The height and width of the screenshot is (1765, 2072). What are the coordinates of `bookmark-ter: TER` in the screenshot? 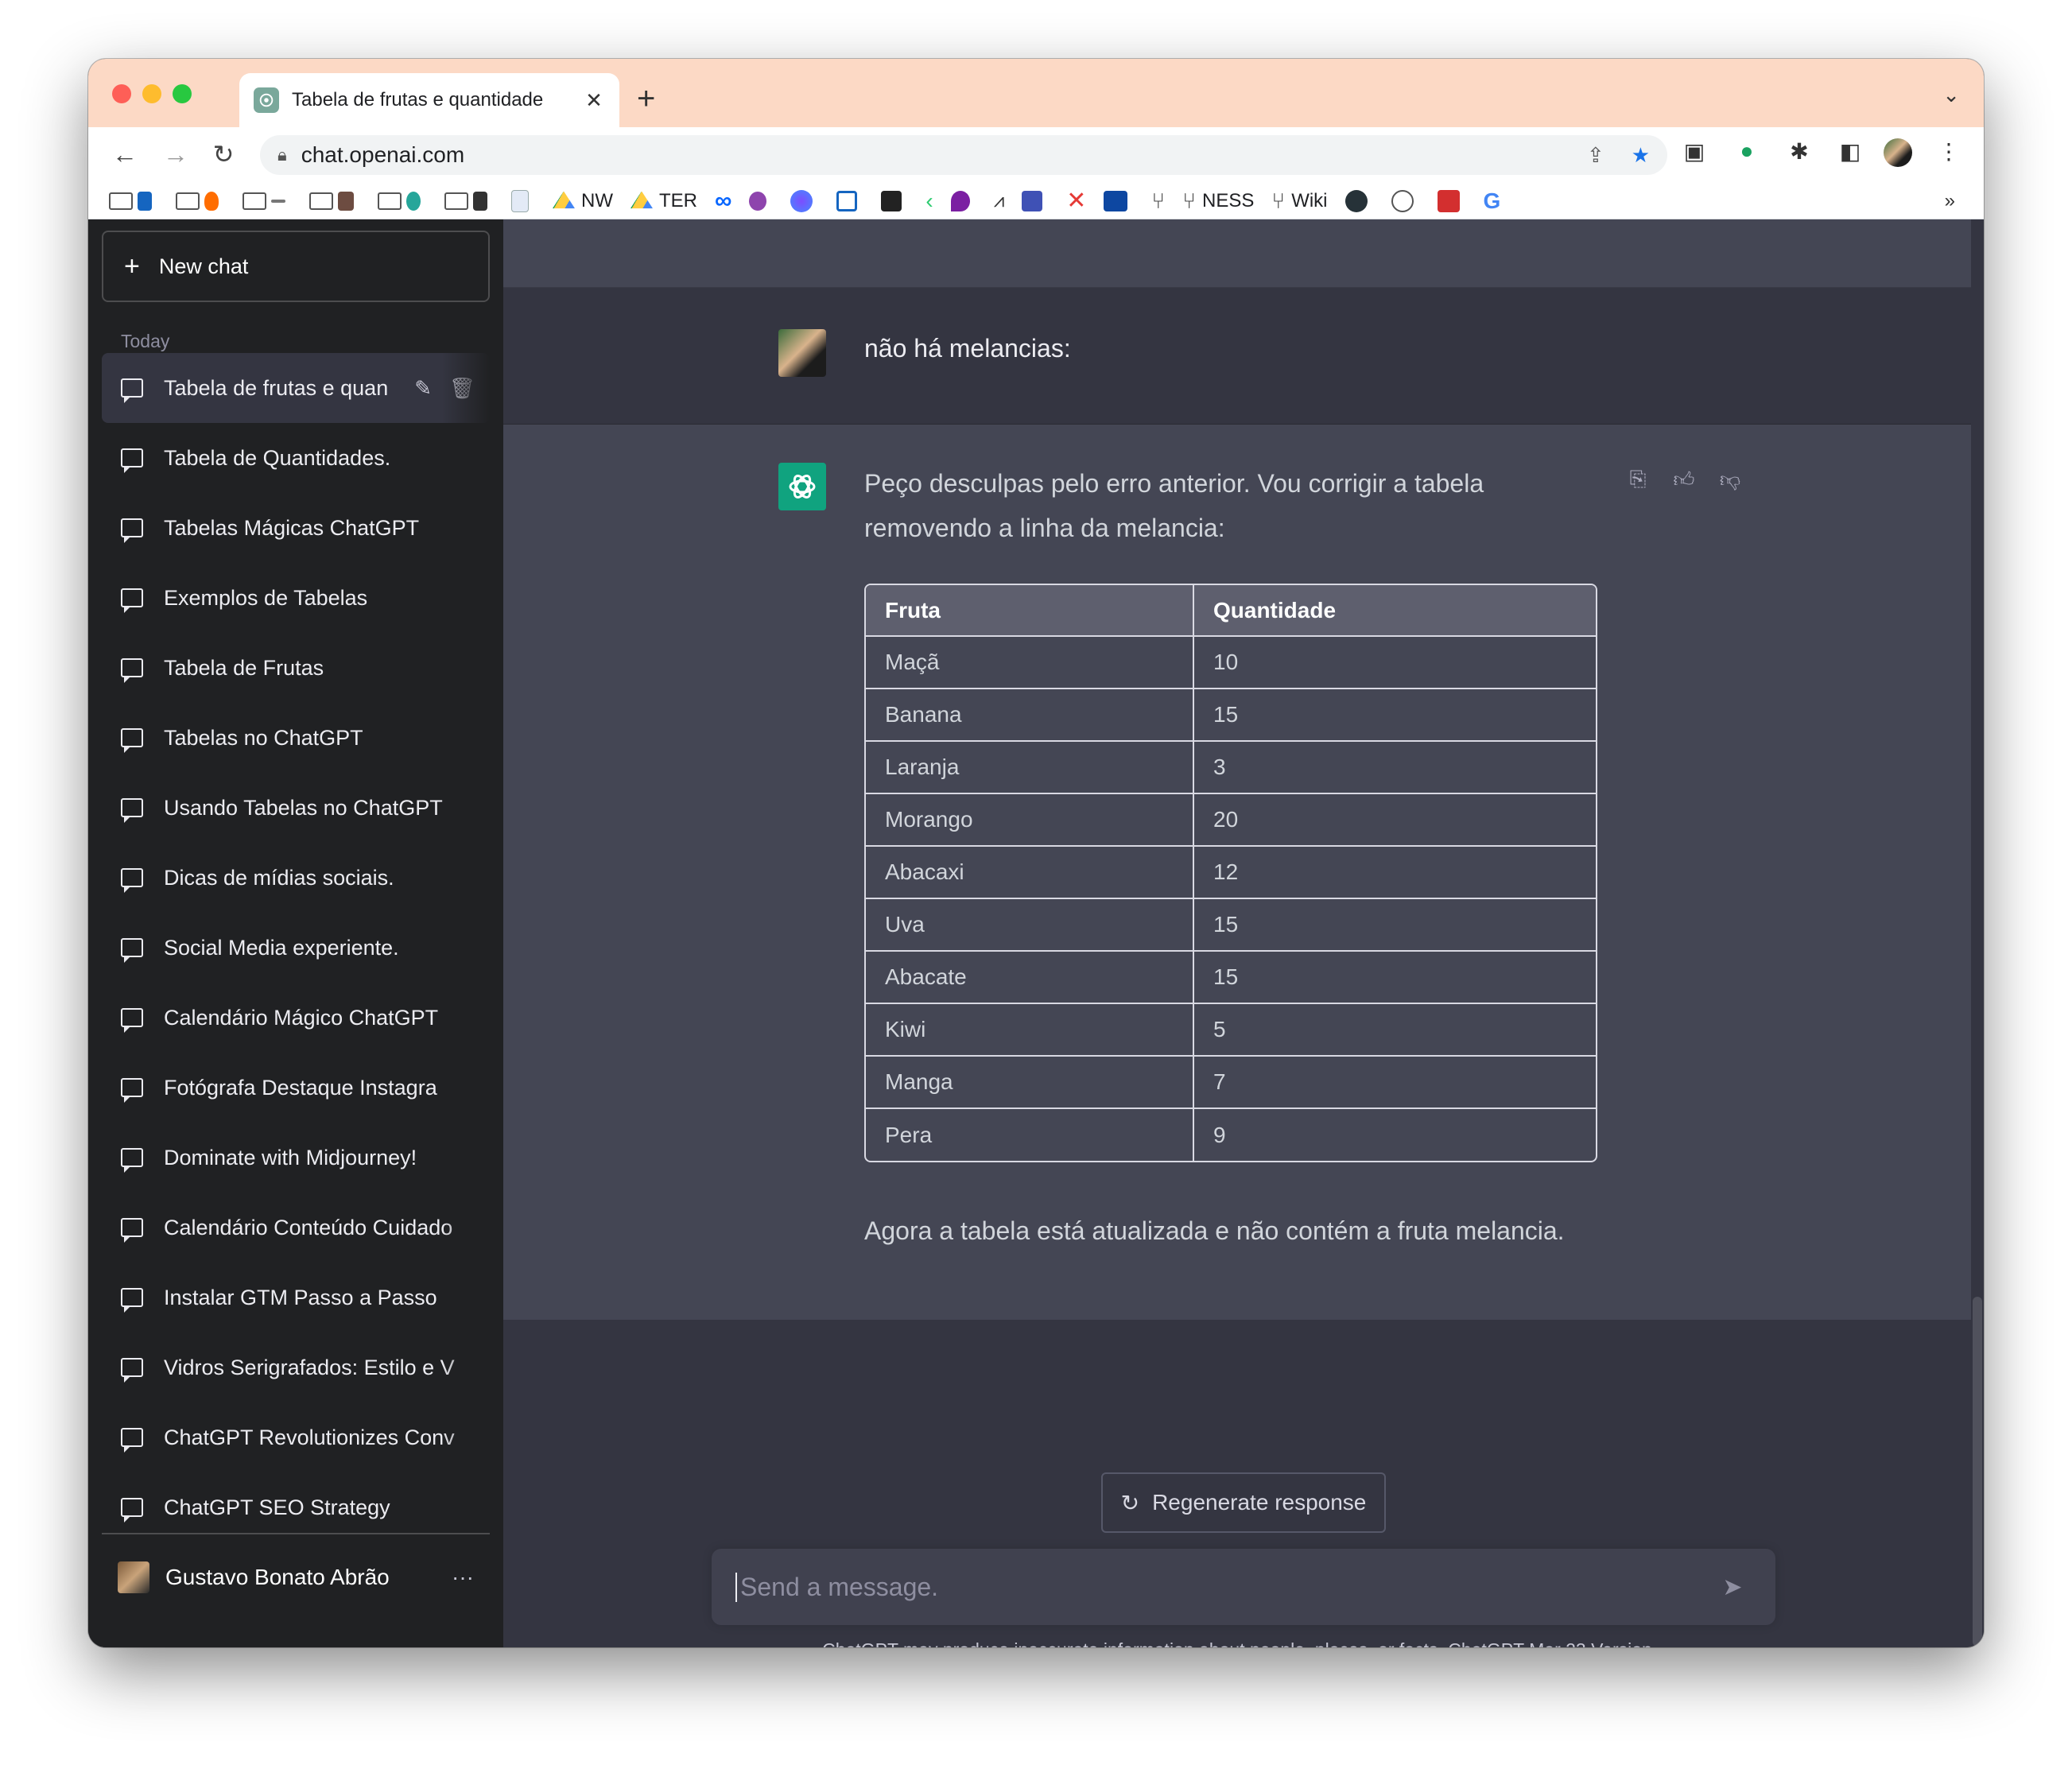 It's located at (663, 201).